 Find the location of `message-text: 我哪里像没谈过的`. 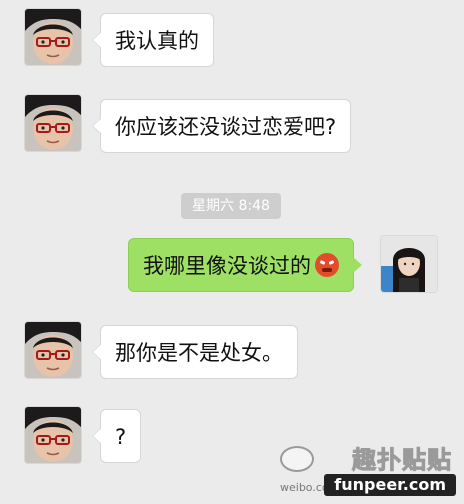

message-text: 我哪里像没谈过的 is located at coordinates (227, 266).